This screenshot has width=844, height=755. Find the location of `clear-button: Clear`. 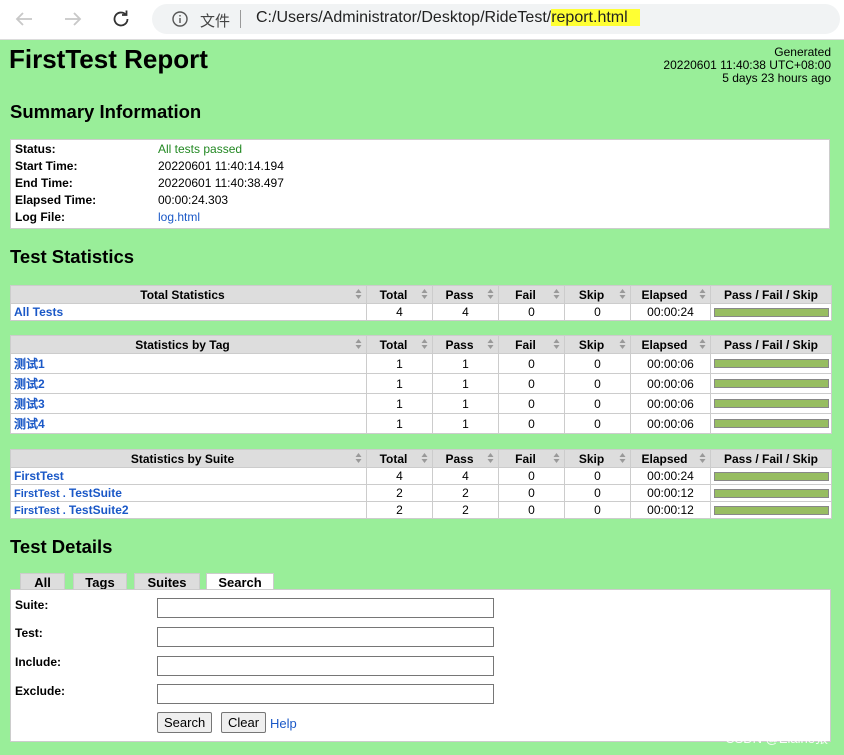

clear-button: Clear is located at coordinates (244, 722).